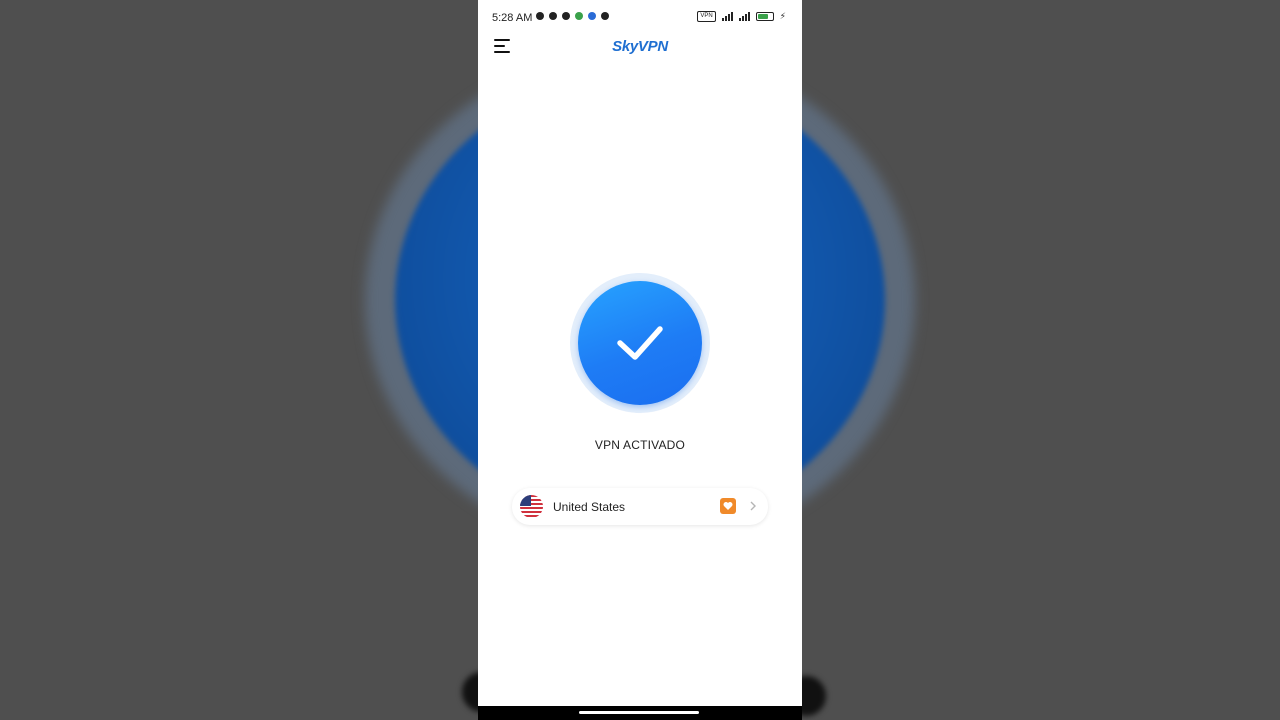 The width and height of the screenshot is (1280, 720). I want to click on home-indicator, so click(639, 712).